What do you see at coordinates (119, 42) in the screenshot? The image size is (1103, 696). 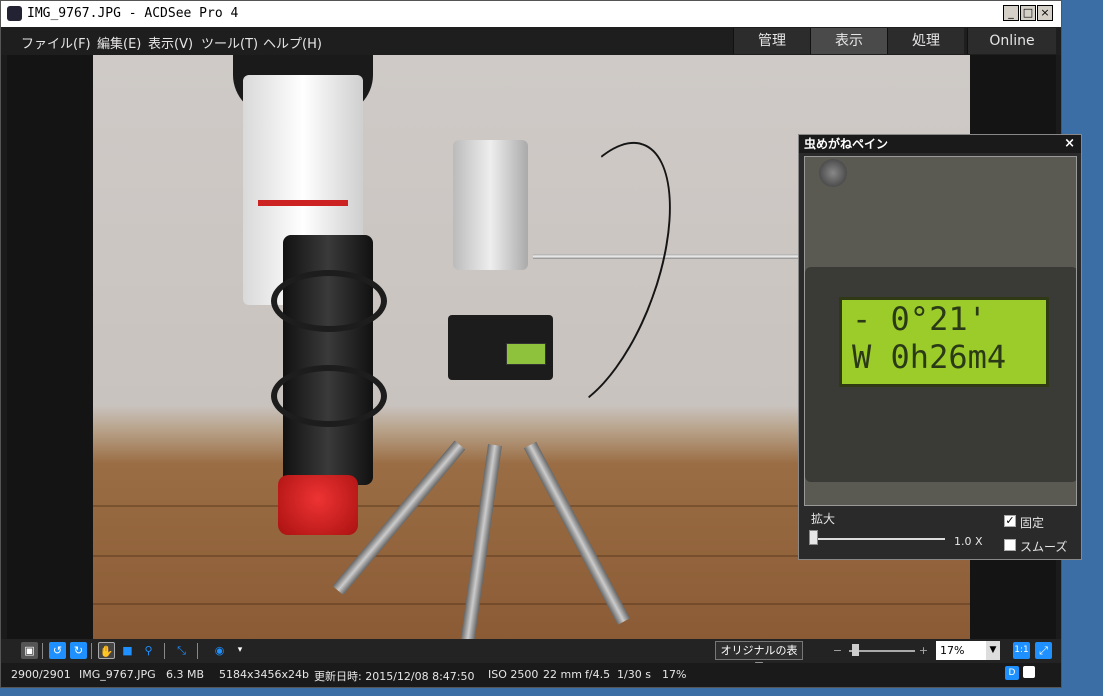 I see `menu-edit: 編集(E)` at bounding box center [119, 42].